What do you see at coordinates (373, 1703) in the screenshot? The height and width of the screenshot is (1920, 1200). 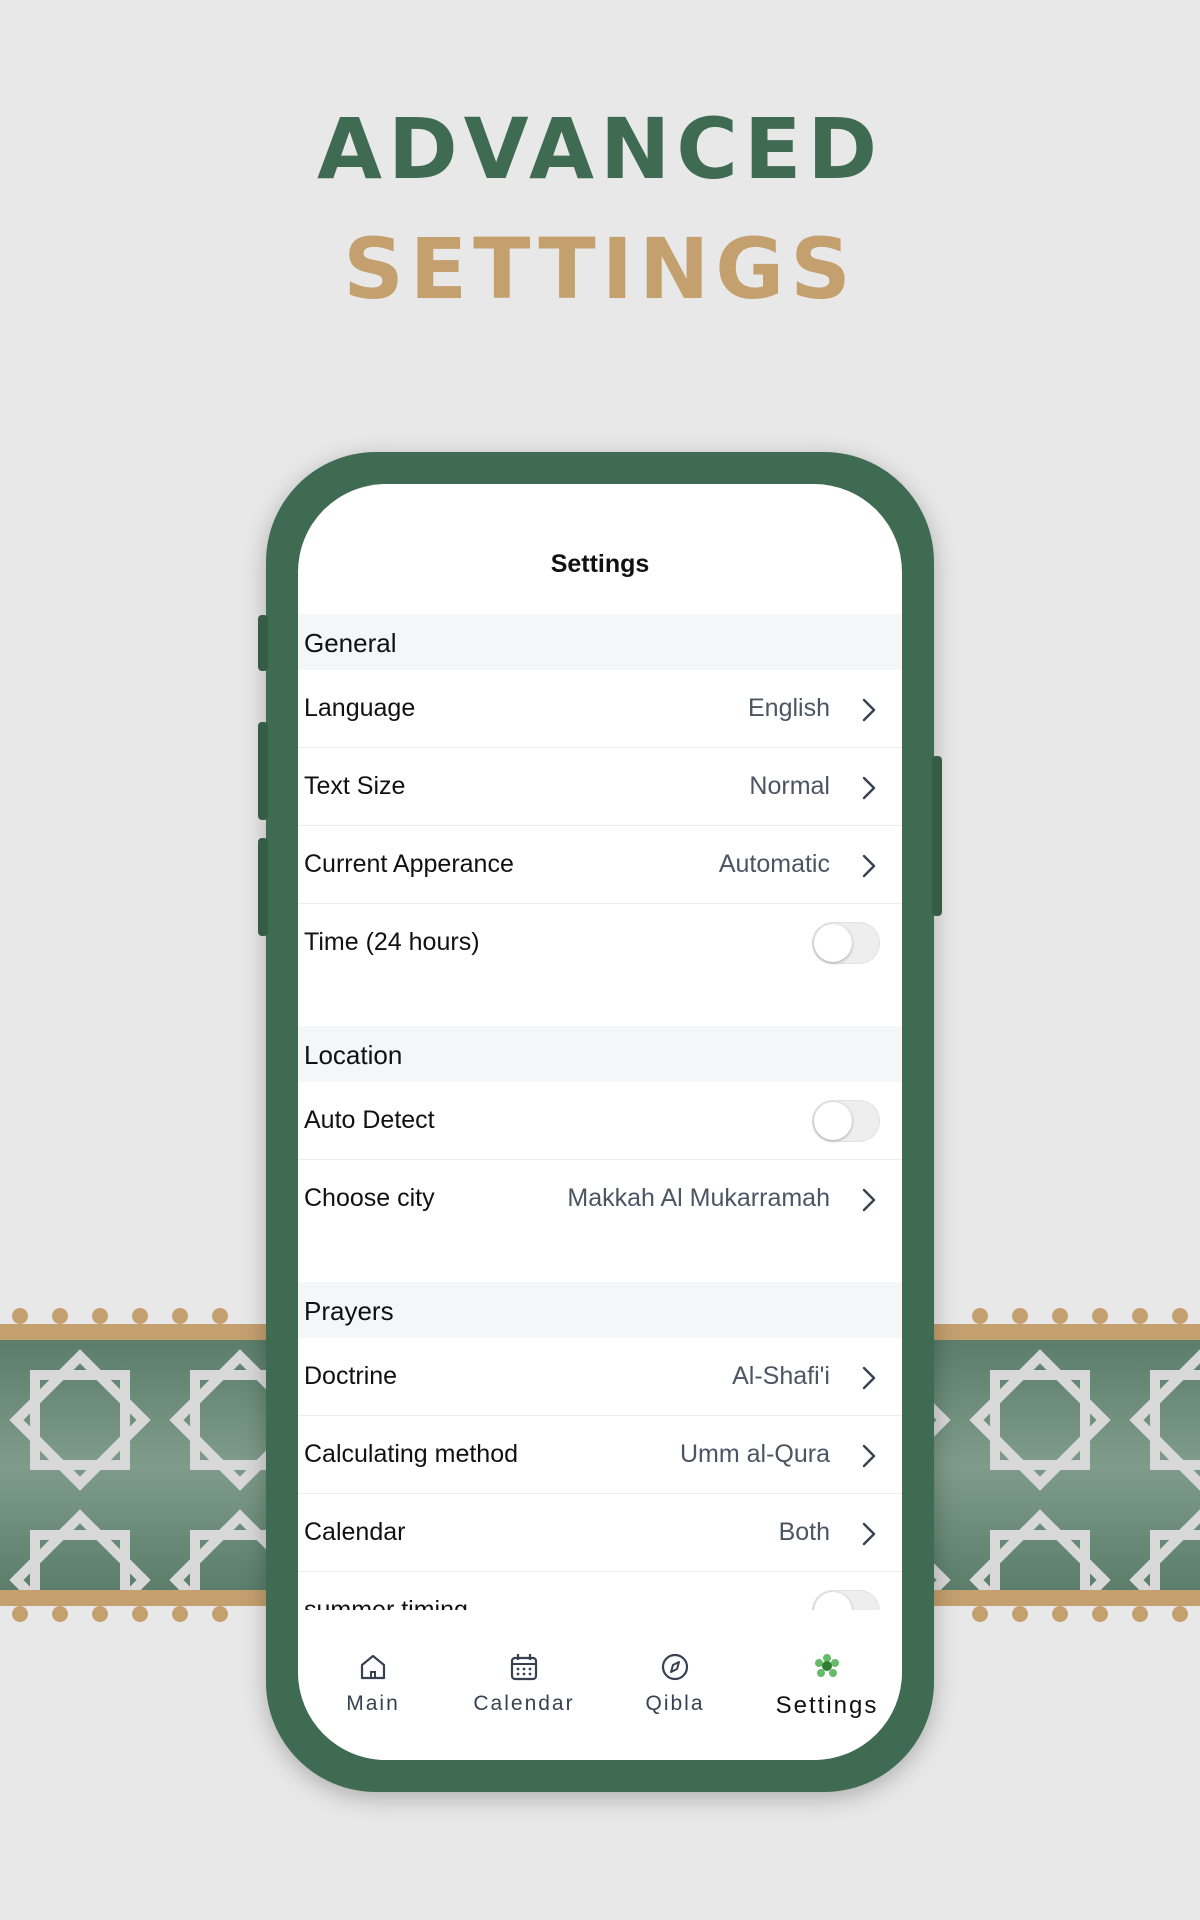 I see `tab-label: Main` at bounding box center [373, 1703].